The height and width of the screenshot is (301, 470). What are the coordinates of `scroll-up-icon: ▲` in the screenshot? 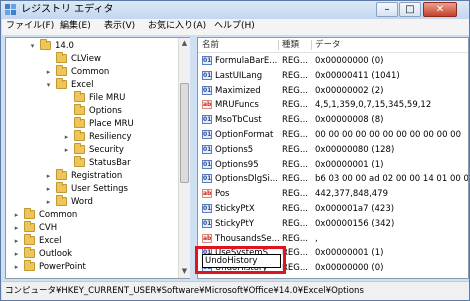 It's located at (184, 43).